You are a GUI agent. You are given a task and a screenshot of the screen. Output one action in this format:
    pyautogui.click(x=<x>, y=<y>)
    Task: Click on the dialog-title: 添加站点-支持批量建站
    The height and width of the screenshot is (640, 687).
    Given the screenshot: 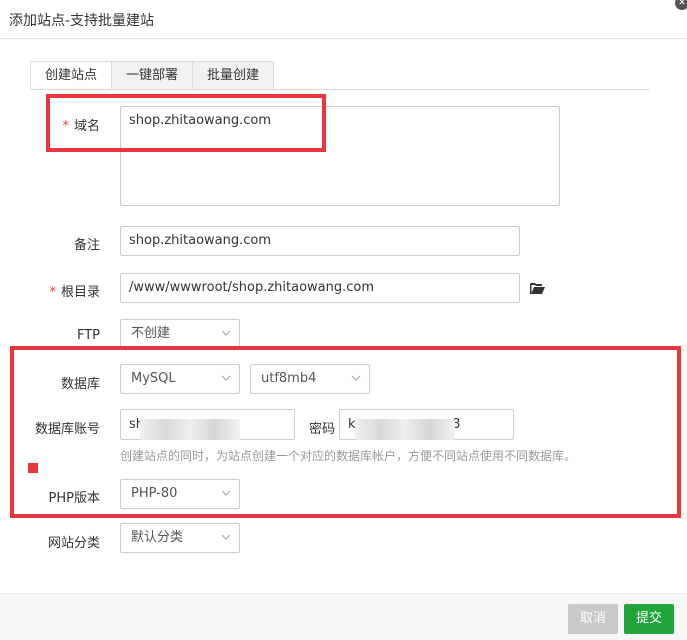 What is the action you would take?
    pyautogui.click(x=82, y=21)
    